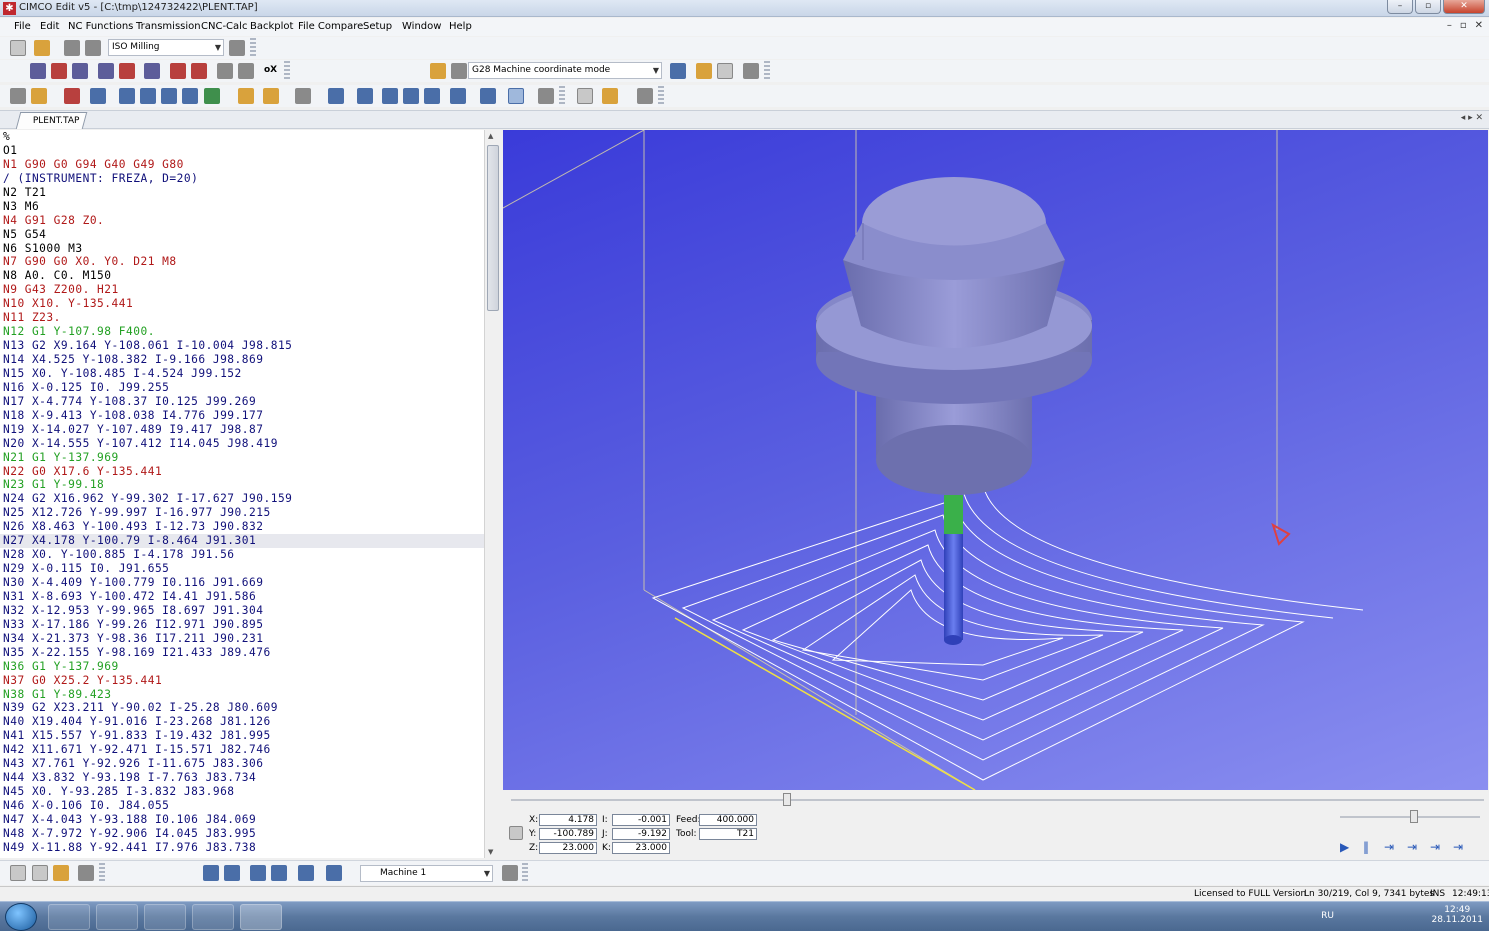  What do you see at coordinates (69, 917) in the screenshot?
I see `taskbar-ie-icon` at bounding box center [69, 917].